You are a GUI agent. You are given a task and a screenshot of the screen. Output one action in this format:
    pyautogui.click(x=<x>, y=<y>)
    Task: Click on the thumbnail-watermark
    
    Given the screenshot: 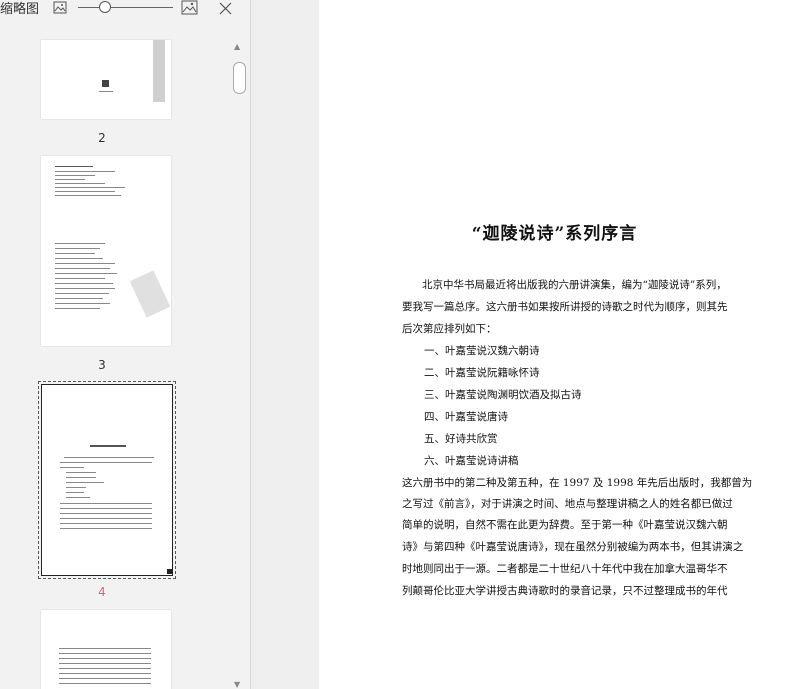 What is the action you would take?
    pyautogui.click(x=150, y=294)
    